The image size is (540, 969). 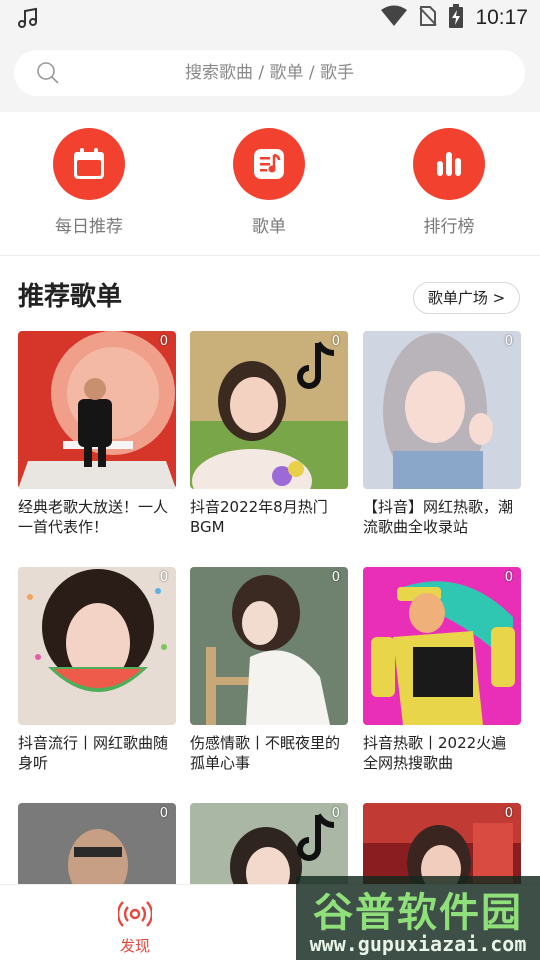 I want to click on ranking-button: 排行榜, so click(x=449, y=182).